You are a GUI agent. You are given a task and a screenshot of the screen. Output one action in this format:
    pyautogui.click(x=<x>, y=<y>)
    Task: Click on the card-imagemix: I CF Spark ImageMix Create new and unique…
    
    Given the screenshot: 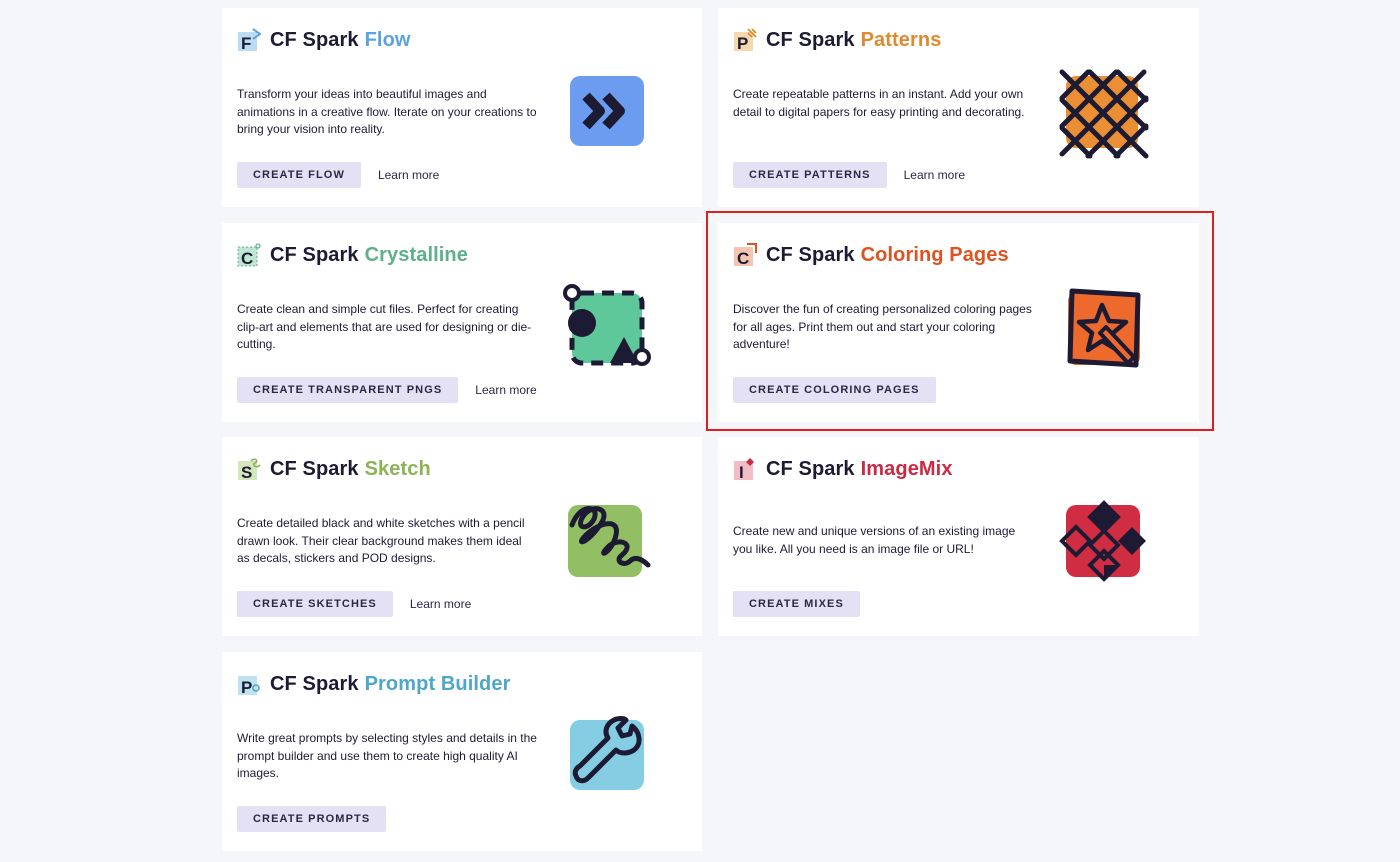 What is the action you would take?
    pyautogui.click(x=958, y=536)
    